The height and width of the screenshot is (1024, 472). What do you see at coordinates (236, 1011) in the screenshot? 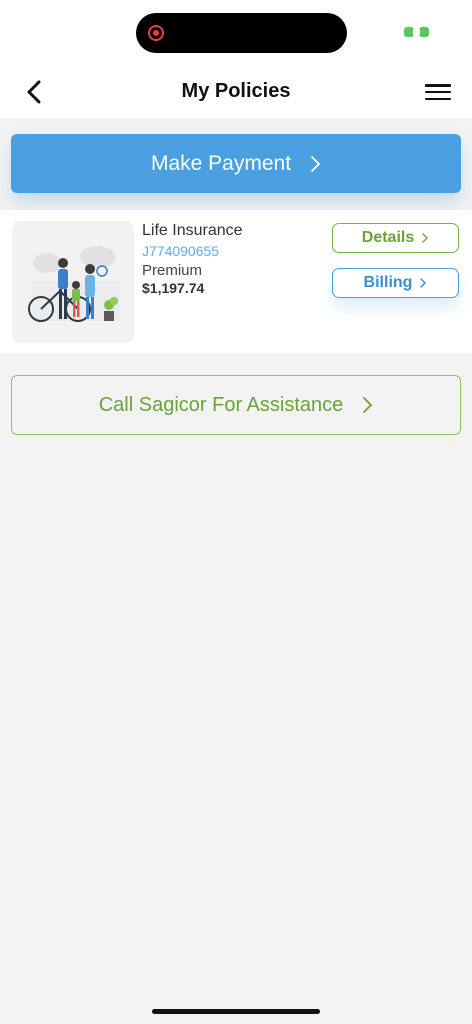
I see `home-indicator` at bounding box center [236, 1011].